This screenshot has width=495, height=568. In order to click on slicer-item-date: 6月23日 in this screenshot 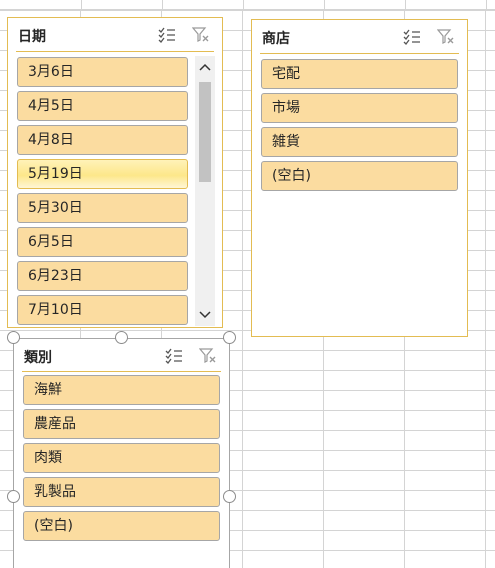, I will do `click(102, 276)`.